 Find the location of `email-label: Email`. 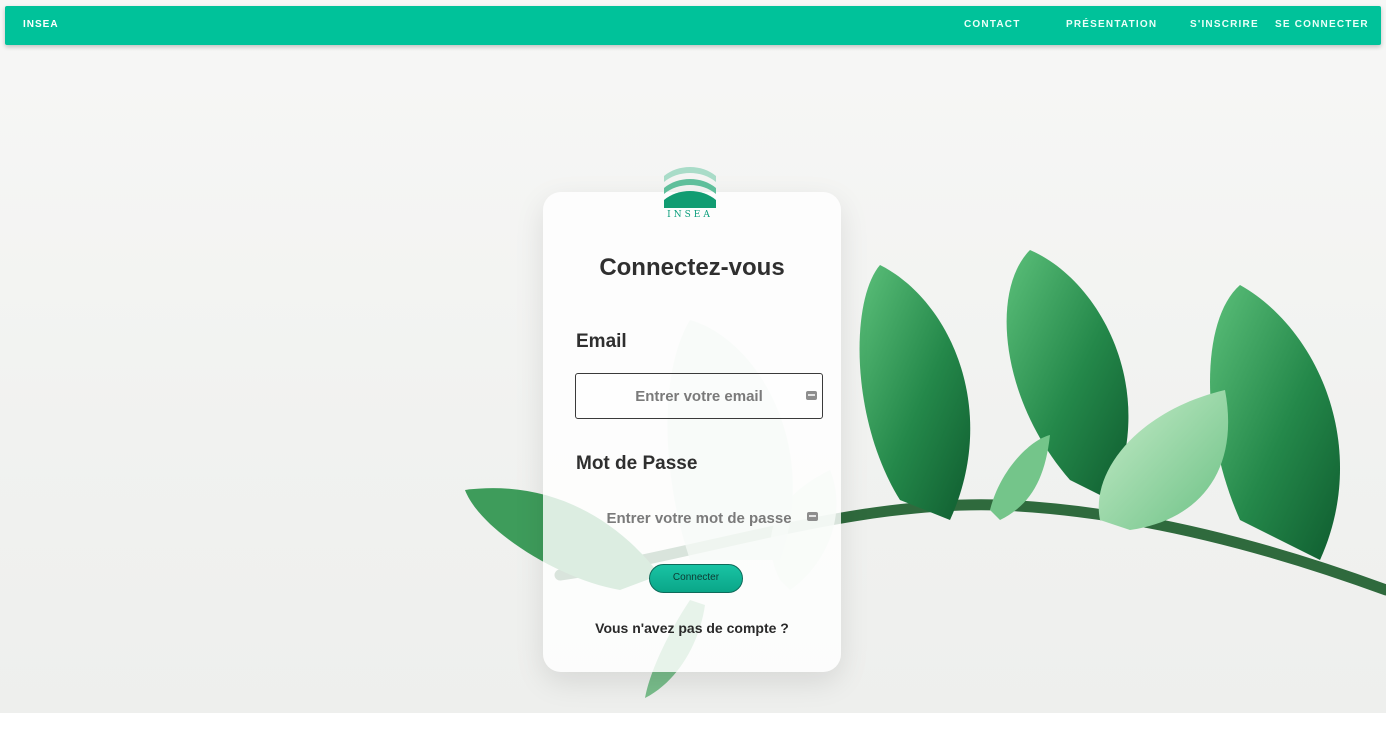

email-label: Email is located at coordinates (601, 341).